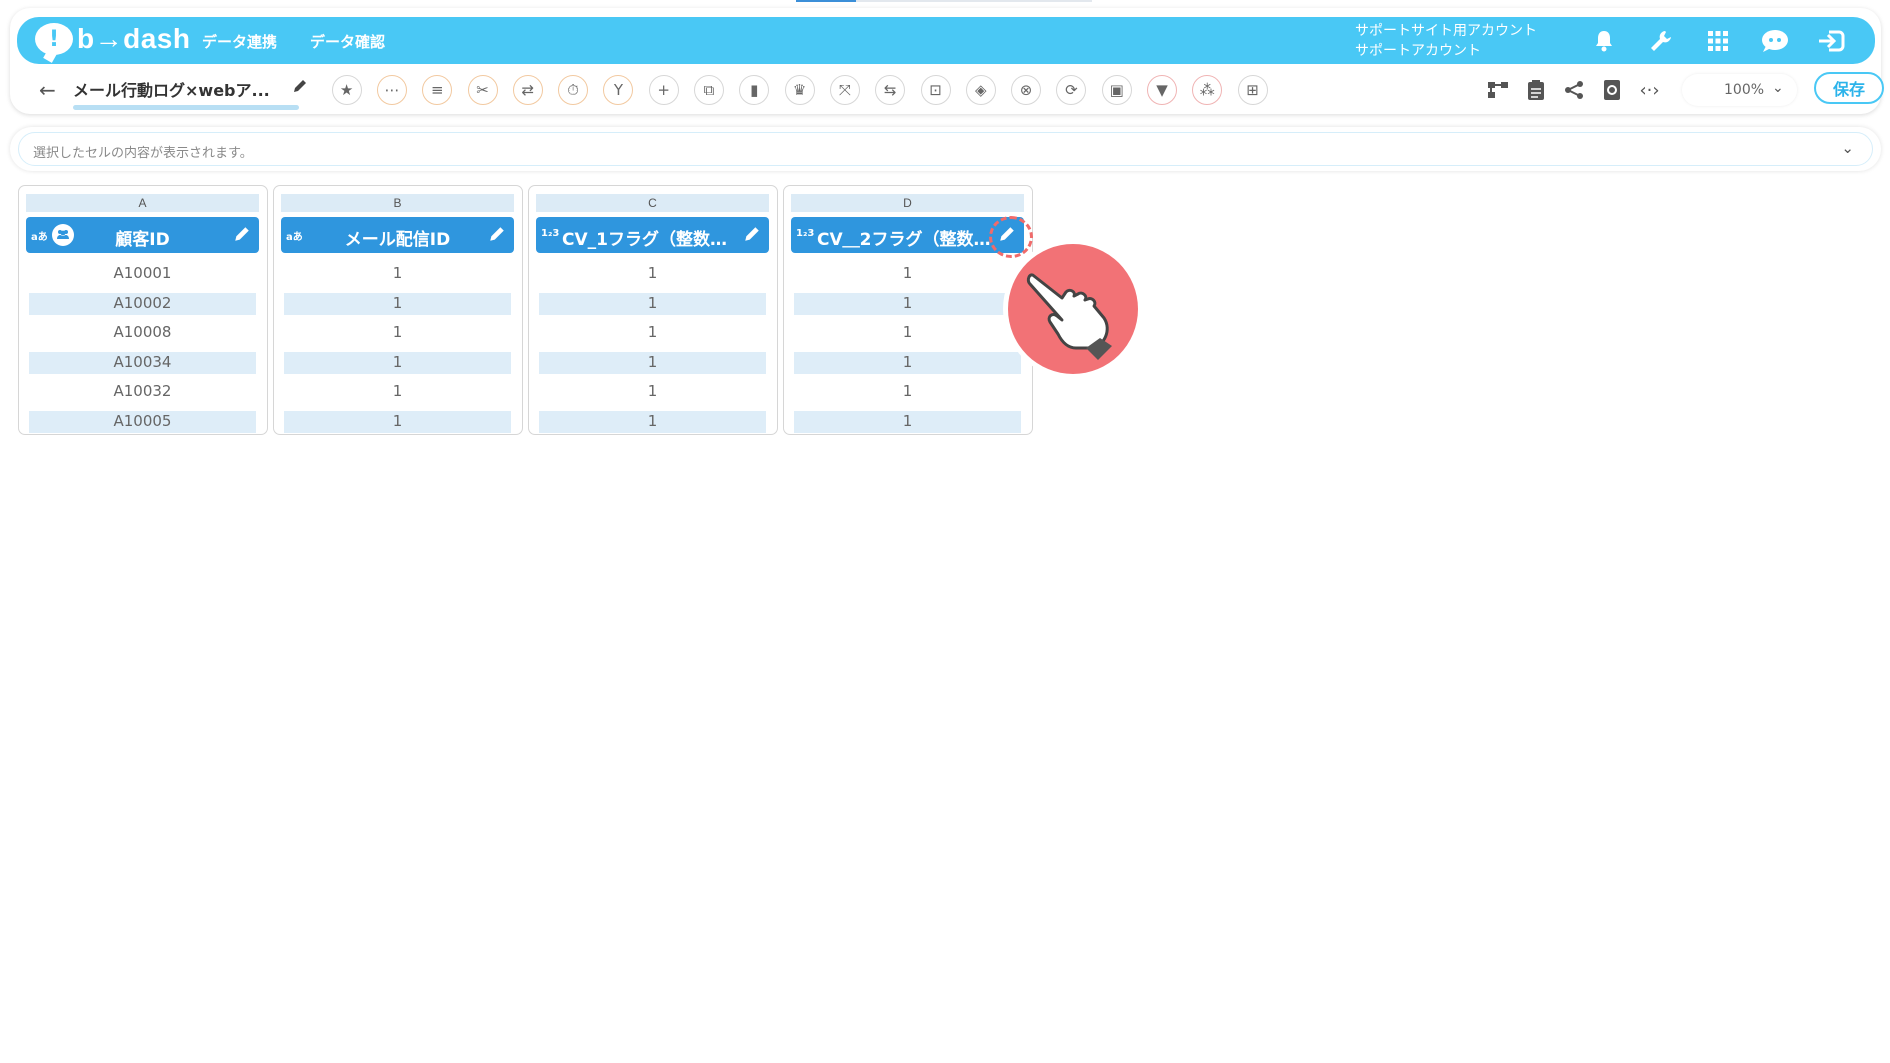 The image size is (1890, 1063). Describe the element at coordinates (527, 90) in the screenshot. I see `merge-icon: ⇄` at that location.